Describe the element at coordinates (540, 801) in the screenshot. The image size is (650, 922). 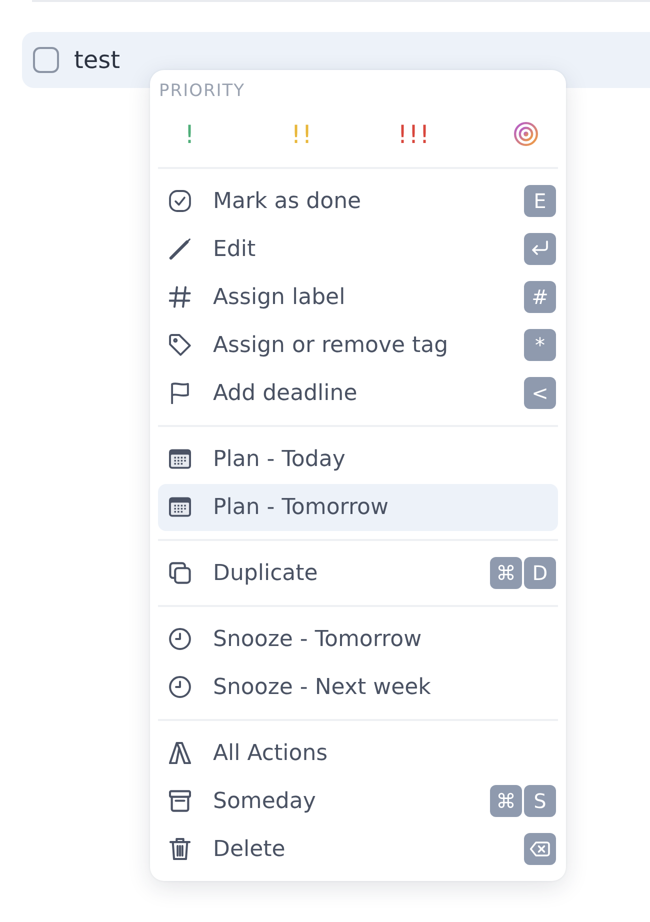
I see `shortcut-key: S` at that location.